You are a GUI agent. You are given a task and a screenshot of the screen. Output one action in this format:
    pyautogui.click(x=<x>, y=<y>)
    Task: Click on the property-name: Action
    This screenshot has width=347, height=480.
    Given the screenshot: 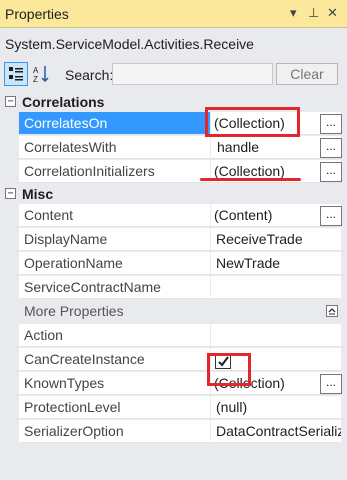 What is the action you would take?
    pyautogui.click(x=114, y=335)
    